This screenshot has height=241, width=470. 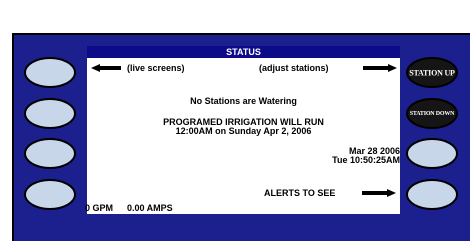 What do you see at coordinates (106, 68) in the screenshot?
I see `arrow-left-icon` at bounding box center [106, 68].